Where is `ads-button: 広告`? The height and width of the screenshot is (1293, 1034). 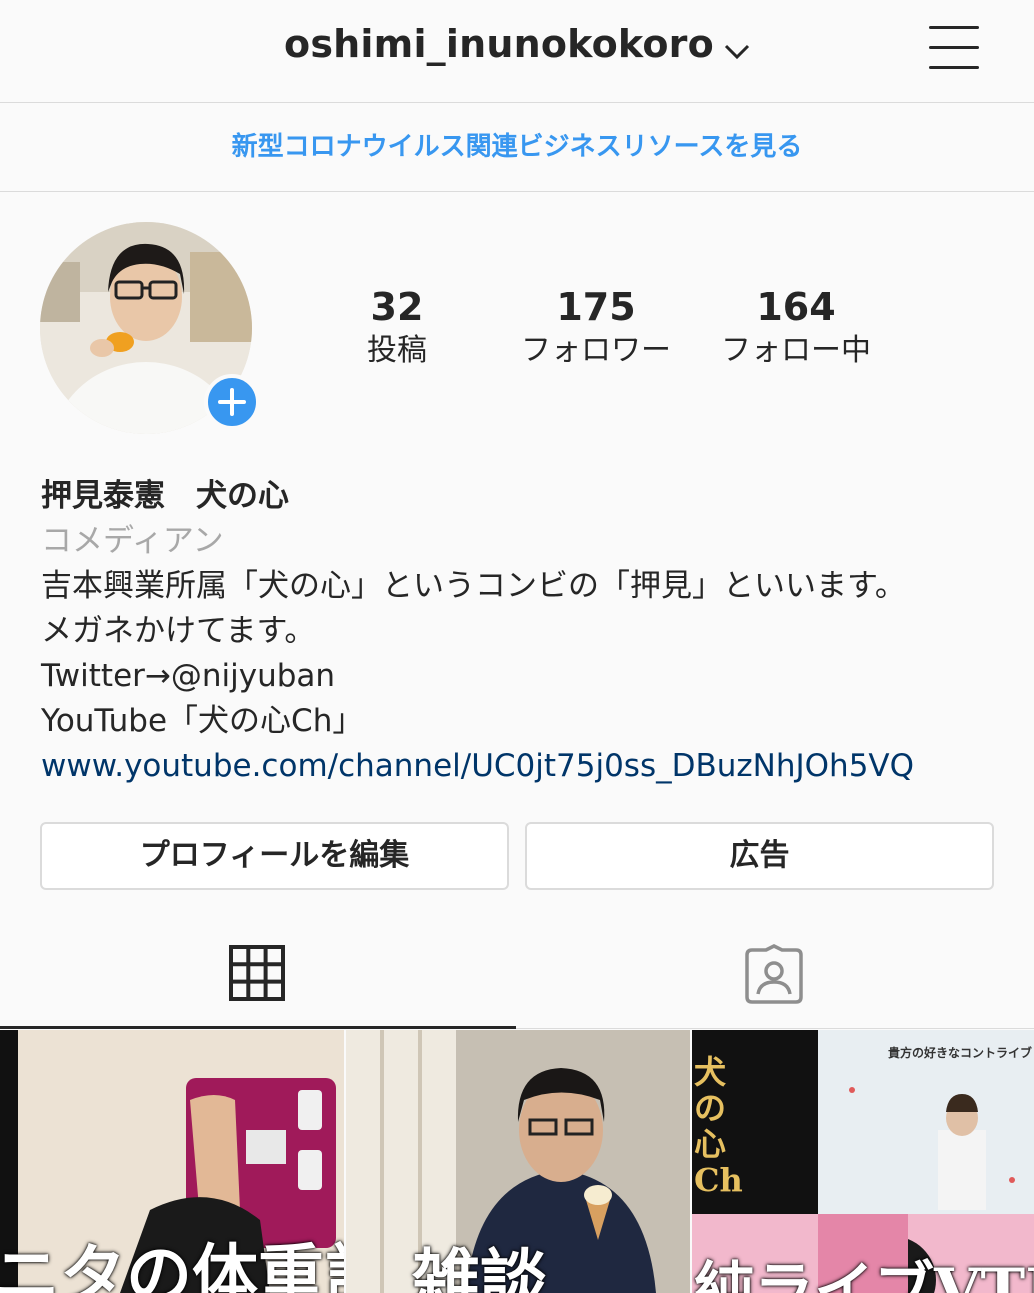 ads-button: 広告 is located at coordinates (759, 856).